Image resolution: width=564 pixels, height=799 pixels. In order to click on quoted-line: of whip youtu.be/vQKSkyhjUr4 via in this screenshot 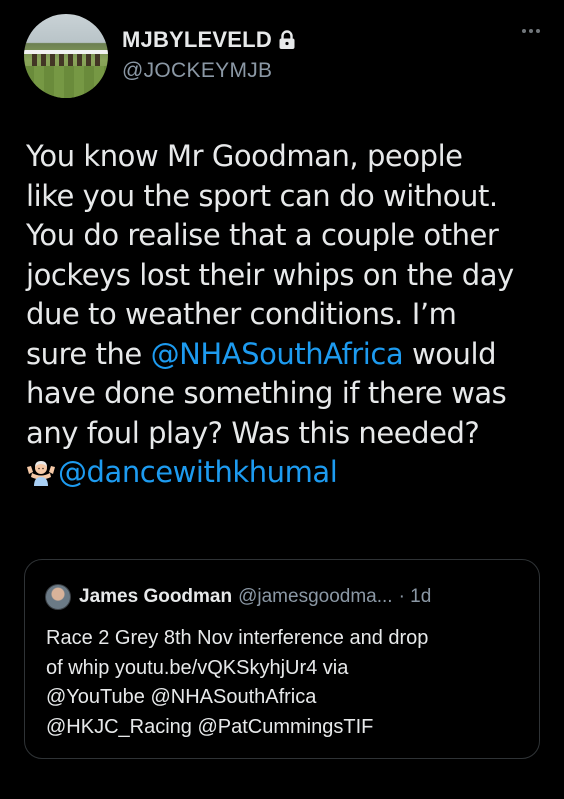, I will do `click(197, 667)`.